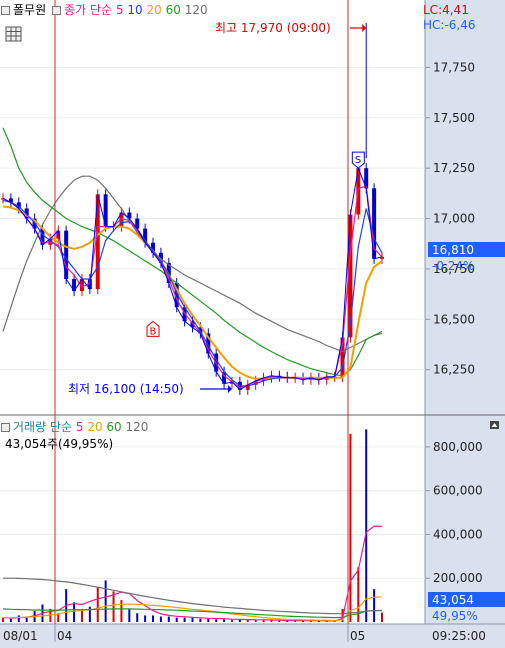 The image size is (505, 648). Describe the element at coordinates (79, 427) in the screenshot. I see `volume-ma-period-5: 5` at that location.